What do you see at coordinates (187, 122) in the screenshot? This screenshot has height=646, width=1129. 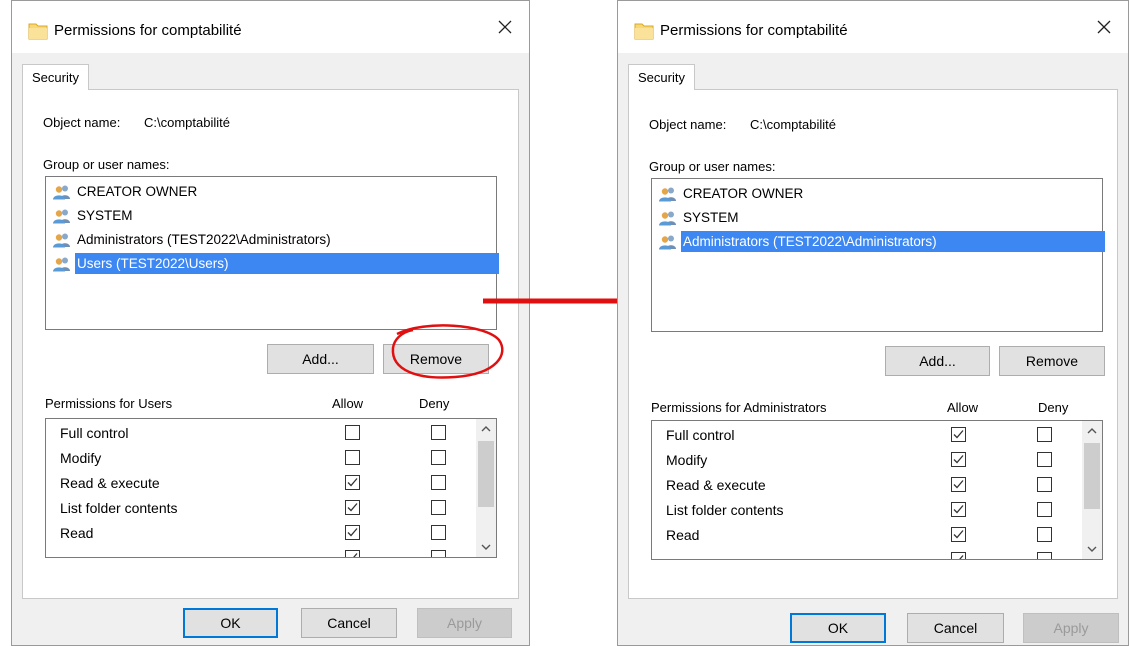 I see `object-name-value: C:\comptabilité` at bounding box center [187, 122].